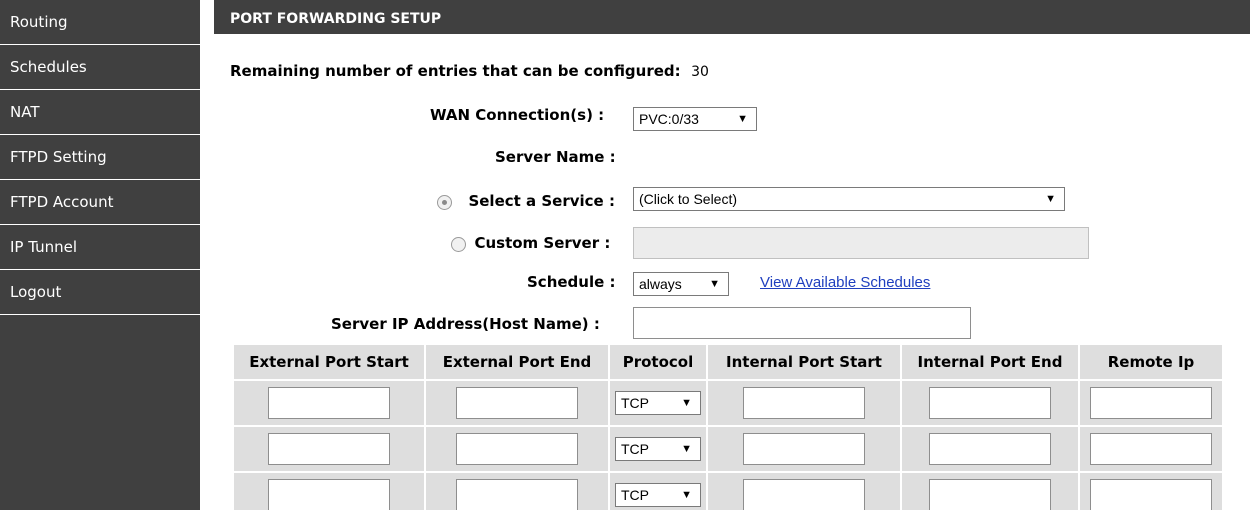  I want to click on col-header-protocol: Protocol, so click(658, 362).